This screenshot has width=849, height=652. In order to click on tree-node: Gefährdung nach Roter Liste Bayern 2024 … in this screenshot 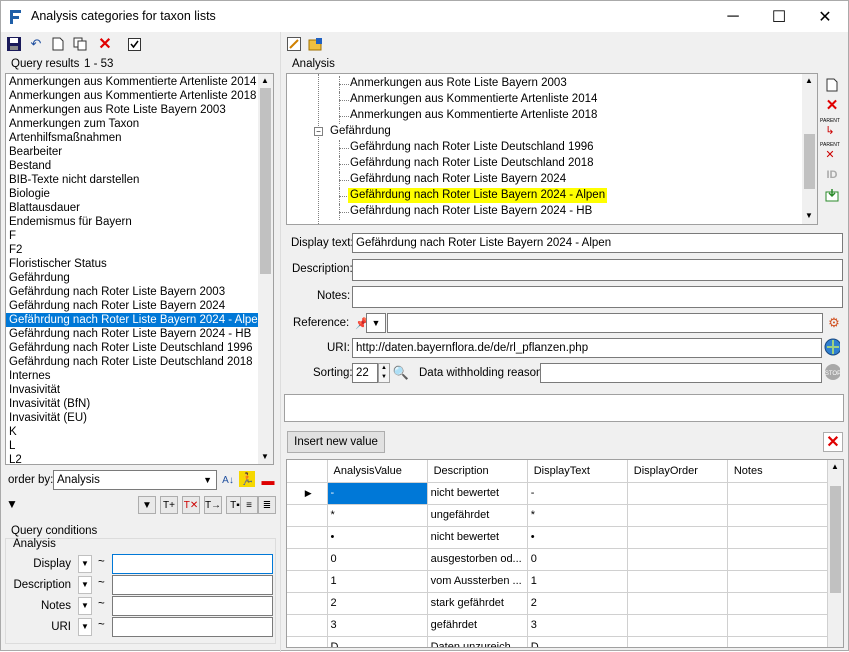, I will do `click(471, 211)`.